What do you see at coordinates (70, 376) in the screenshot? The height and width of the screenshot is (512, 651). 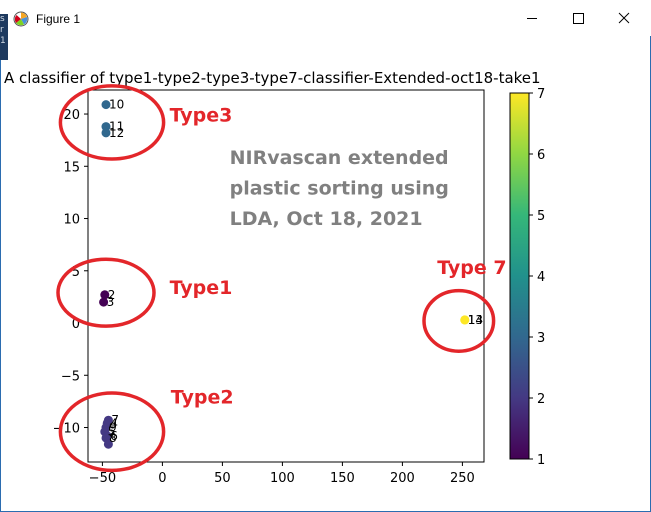 I see `y-tick-label: −5` at bounding box center [70, 376].